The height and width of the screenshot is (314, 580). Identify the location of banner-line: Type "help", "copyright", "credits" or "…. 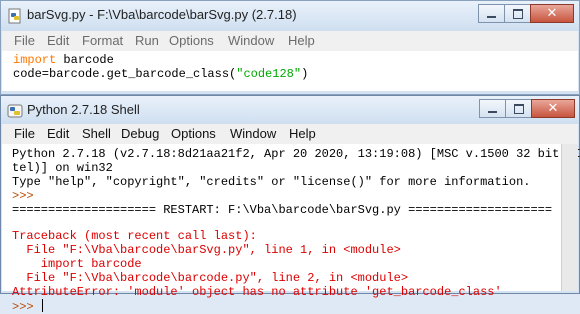
(271, 182).